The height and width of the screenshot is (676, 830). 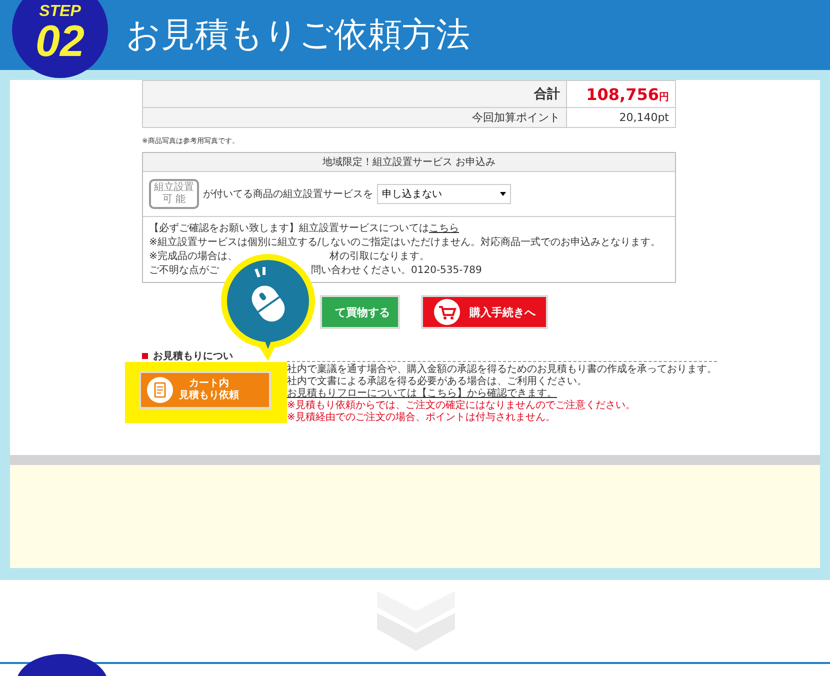 I want to click on step-label: STEP, so click(x=60, y=12).